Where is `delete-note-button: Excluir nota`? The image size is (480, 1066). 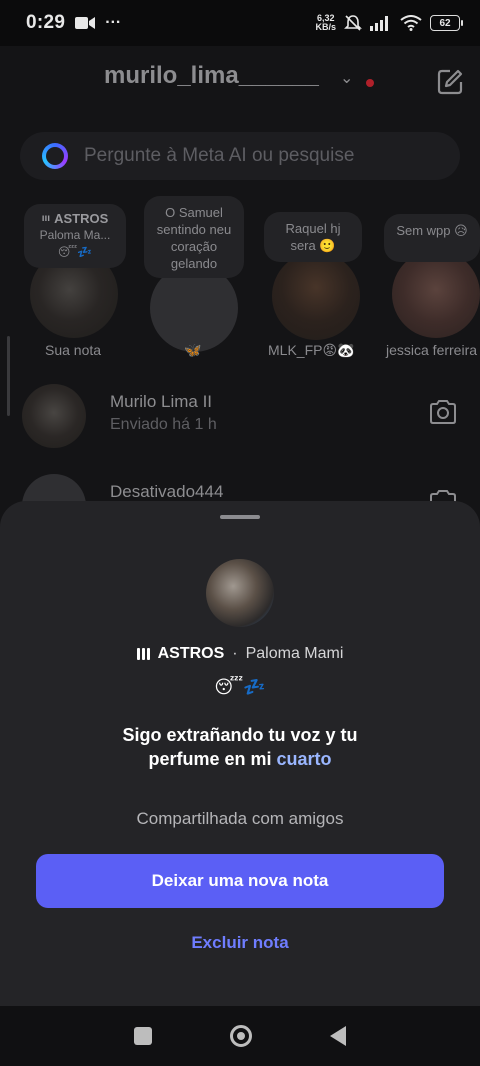
delete-note-button: Excluir nota is located at coordinates (240, 943).